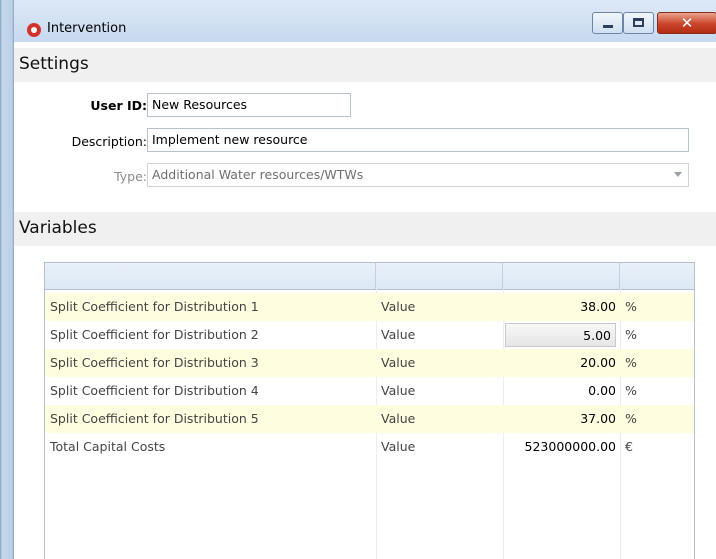 The height and width of the screenshot is (559, 716). I want to click on description-input: Implement new resource, so click(418, 140).